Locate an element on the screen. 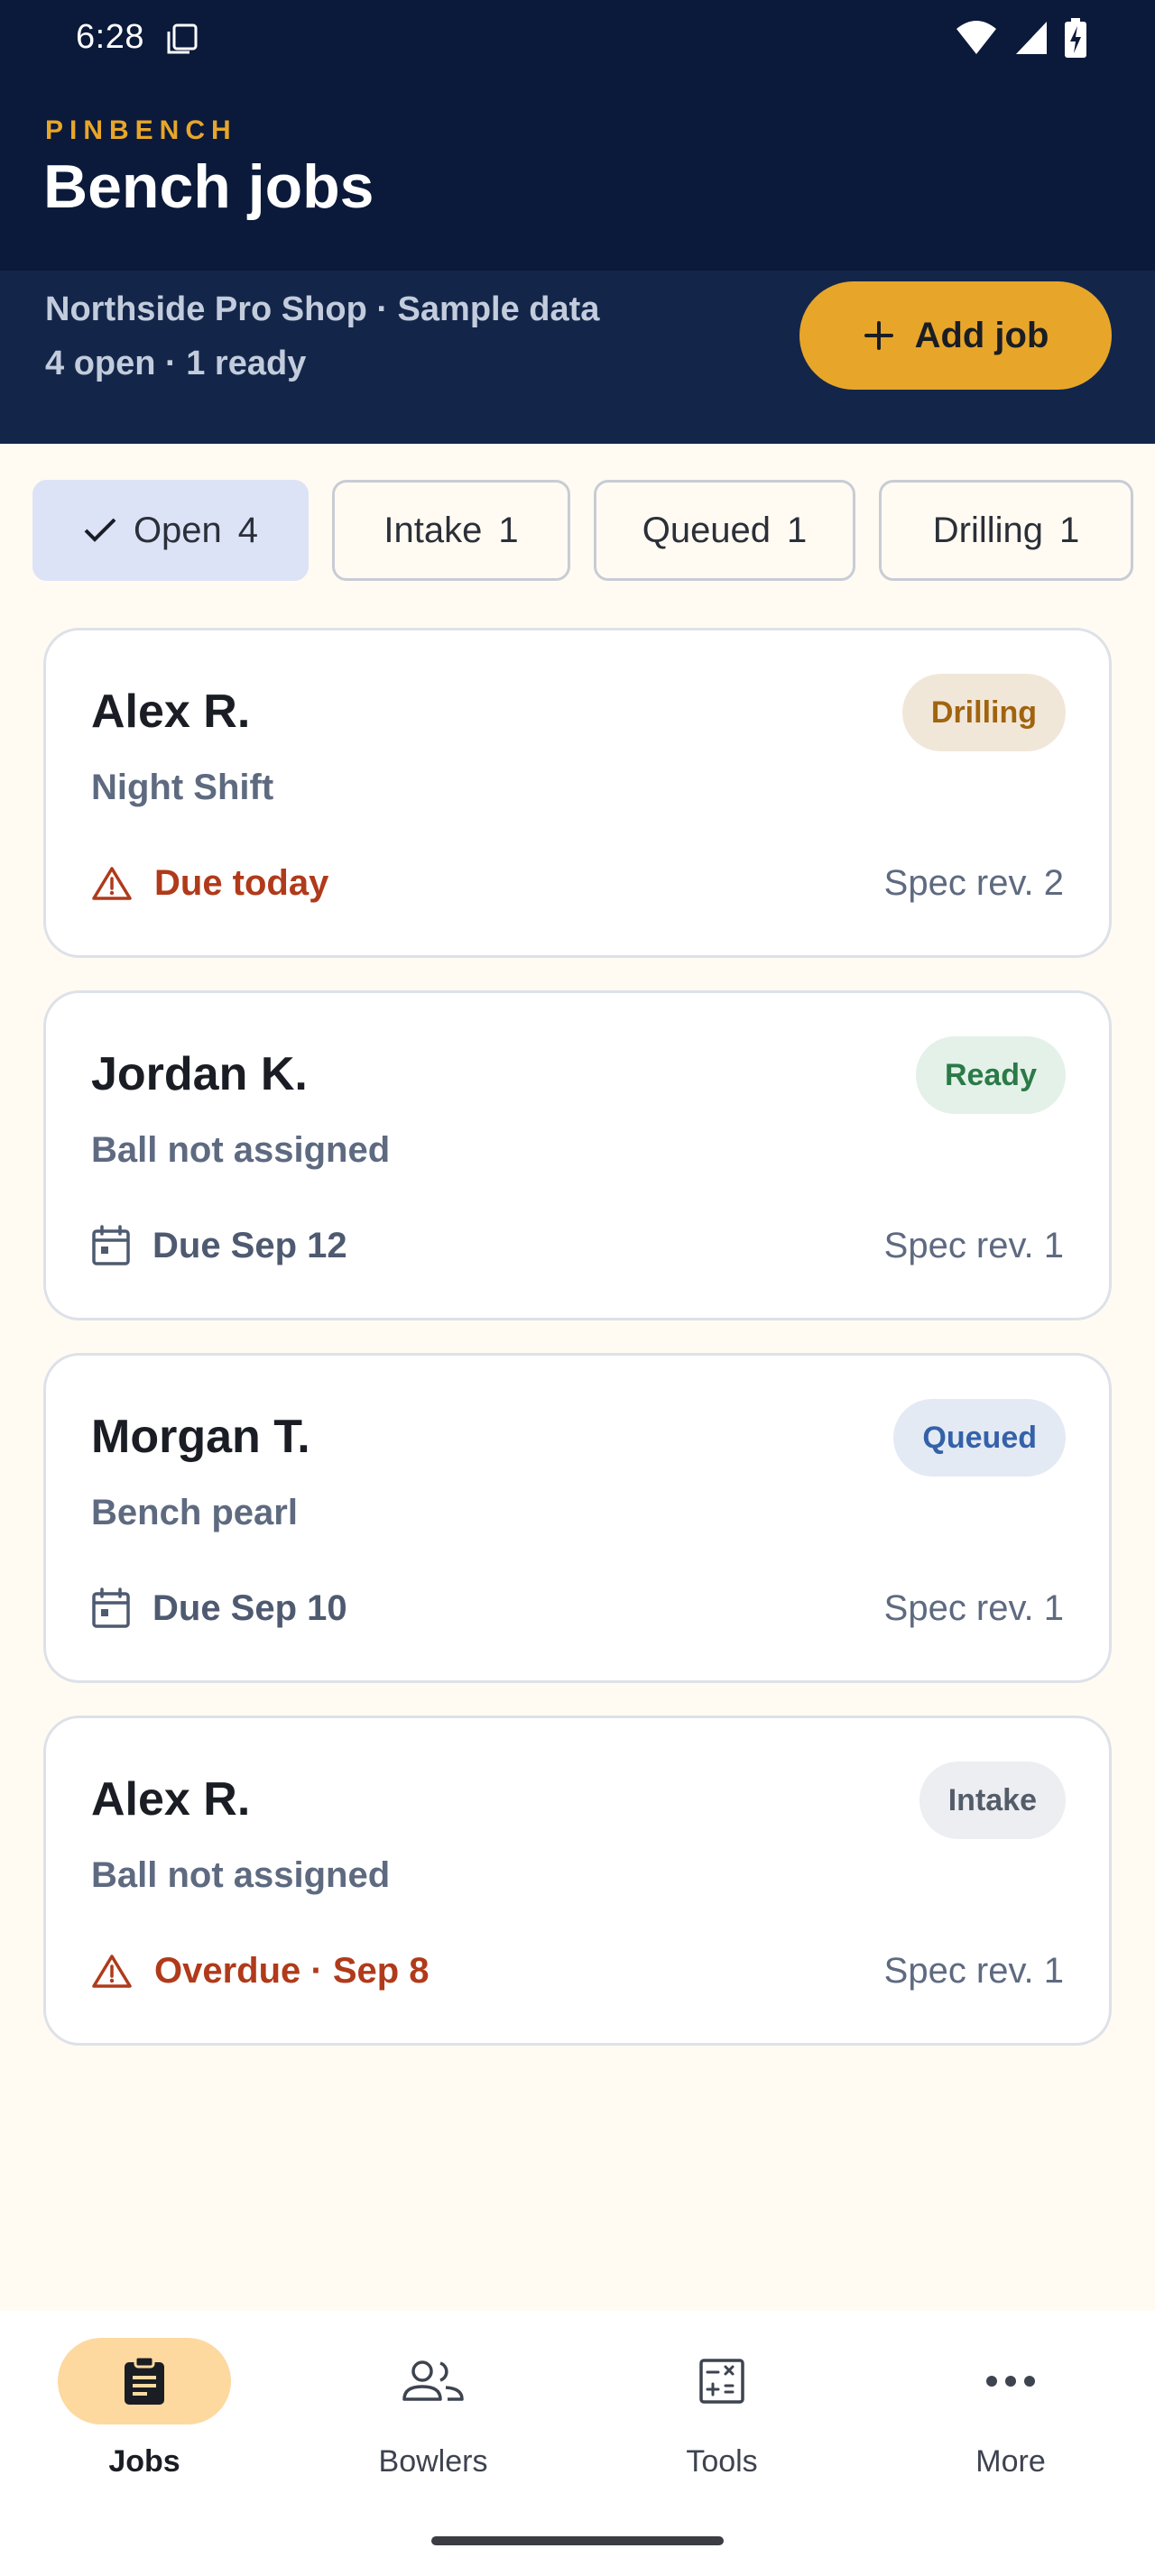 The width and height of the screenshot is (1155, 2576). check-icon is located at coordinates (100, 530).